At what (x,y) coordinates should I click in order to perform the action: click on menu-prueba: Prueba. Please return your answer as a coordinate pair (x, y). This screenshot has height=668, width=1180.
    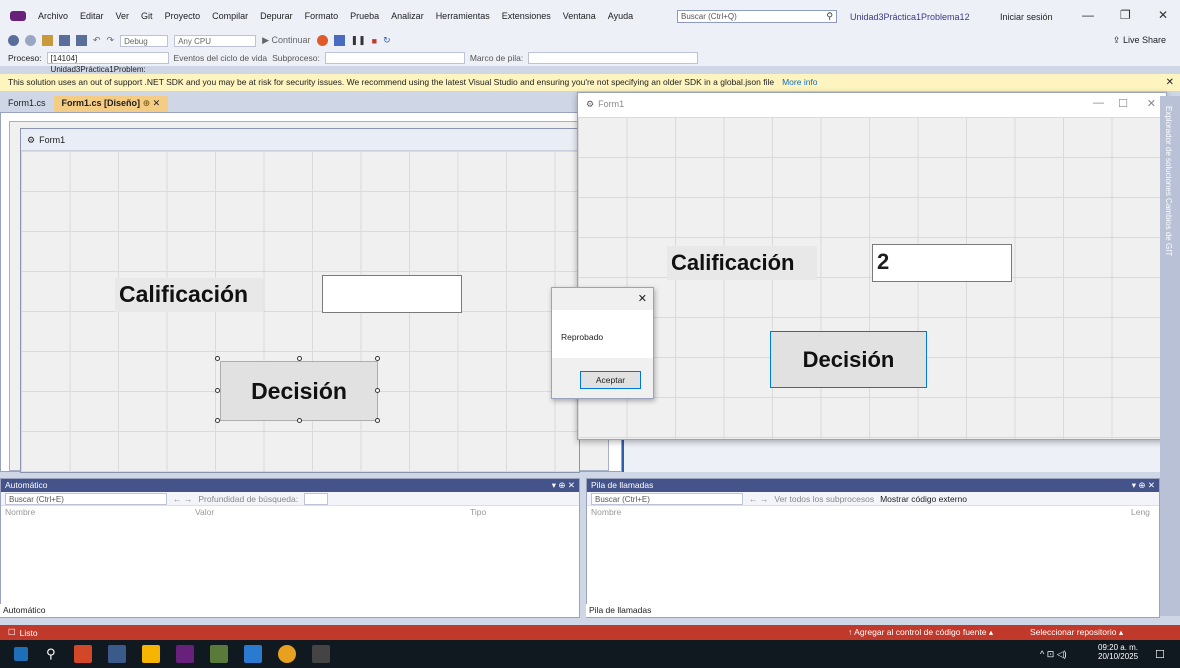
    Looking at the image, I should click on (364, 16).